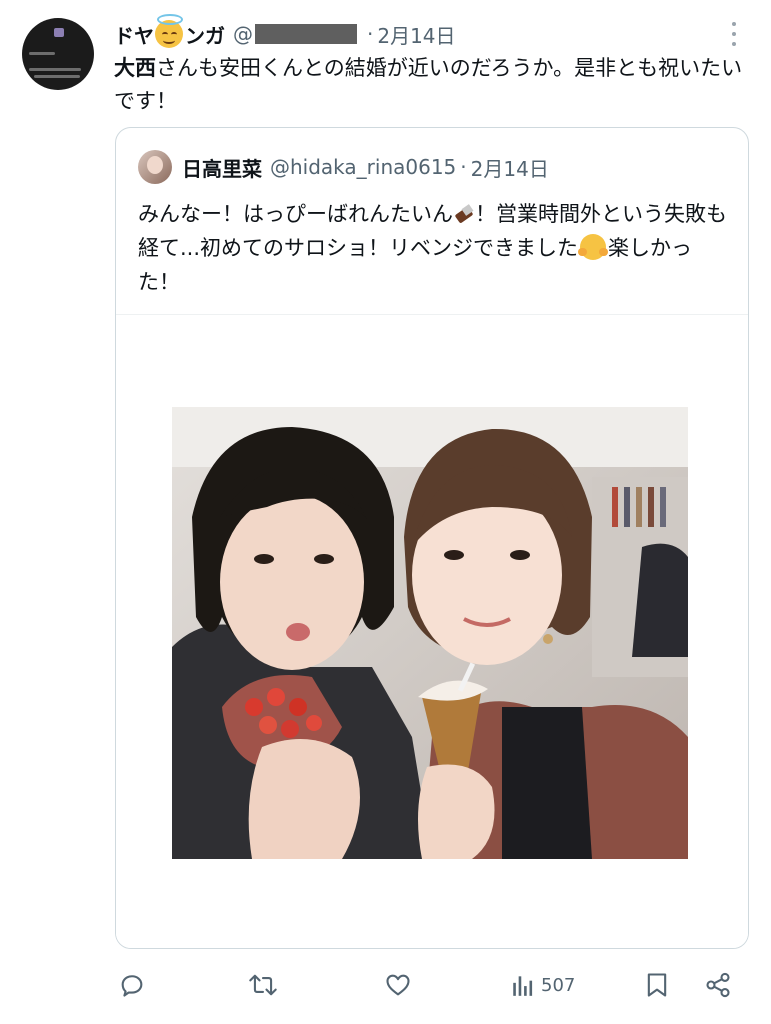  What do you see at coordinates (59, 32) in the screenshot?
I see `avatar-badge-graphic` at bounding box center [59, 32].